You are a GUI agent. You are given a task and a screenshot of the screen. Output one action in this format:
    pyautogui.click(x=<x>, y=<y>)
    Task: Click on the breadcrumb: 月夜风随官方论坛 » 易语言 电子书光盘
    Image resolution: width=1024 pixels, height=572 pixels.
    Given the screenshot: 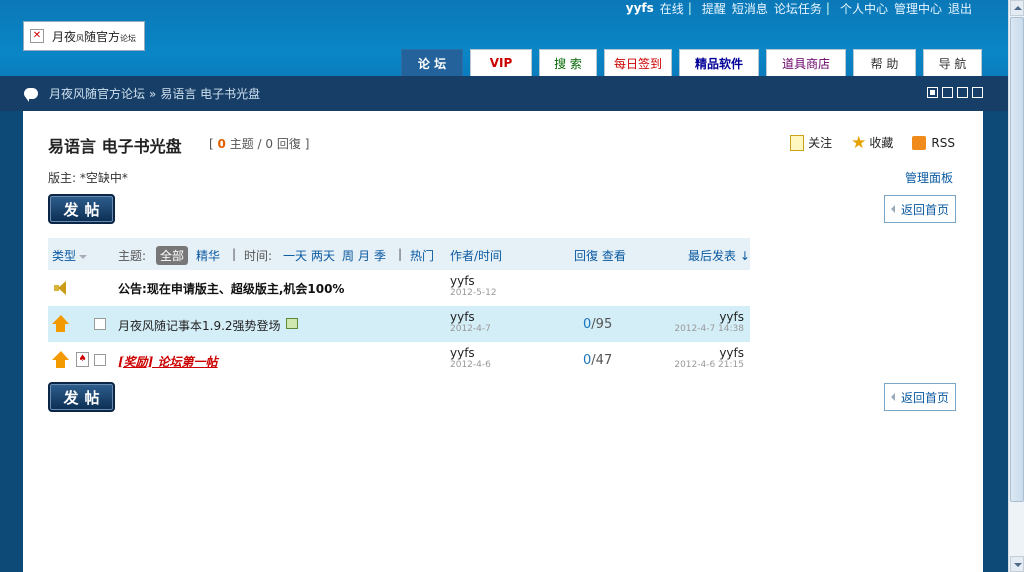 What is the action you would take?
    pyautogui.click(x=142, y=93)
    